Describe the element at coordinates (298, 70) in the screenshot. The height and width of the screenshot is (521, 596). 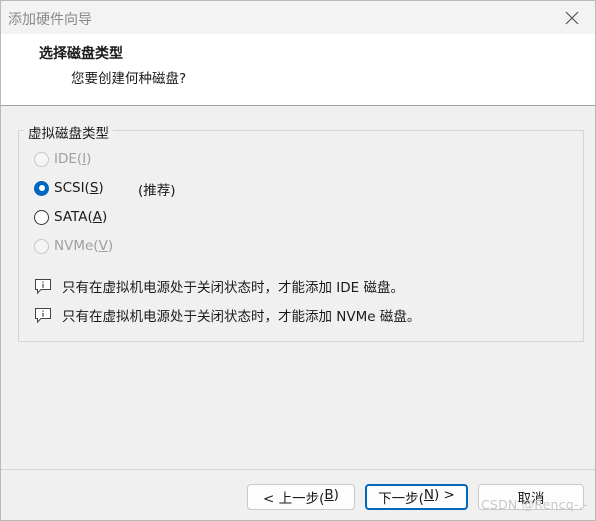
I see `wizard-header: 选择磁盘类型 您要创建何种磁盘?` at that location.